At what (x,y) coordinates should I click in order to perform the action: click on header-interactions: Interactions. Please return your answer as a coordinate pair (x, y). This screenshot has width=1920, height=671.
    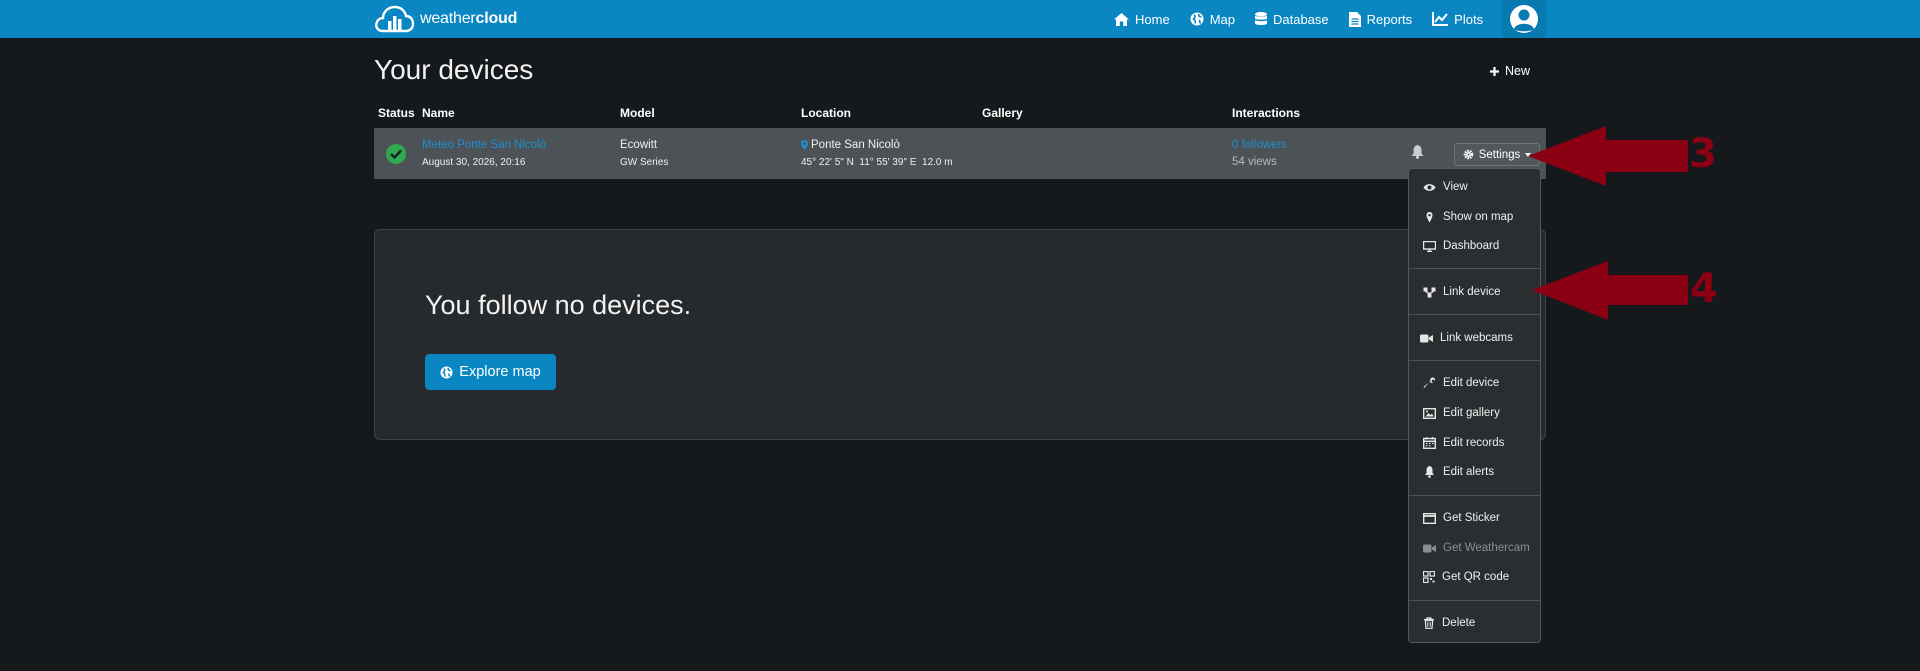
    Looking at the image, I should click on (1266, 113).